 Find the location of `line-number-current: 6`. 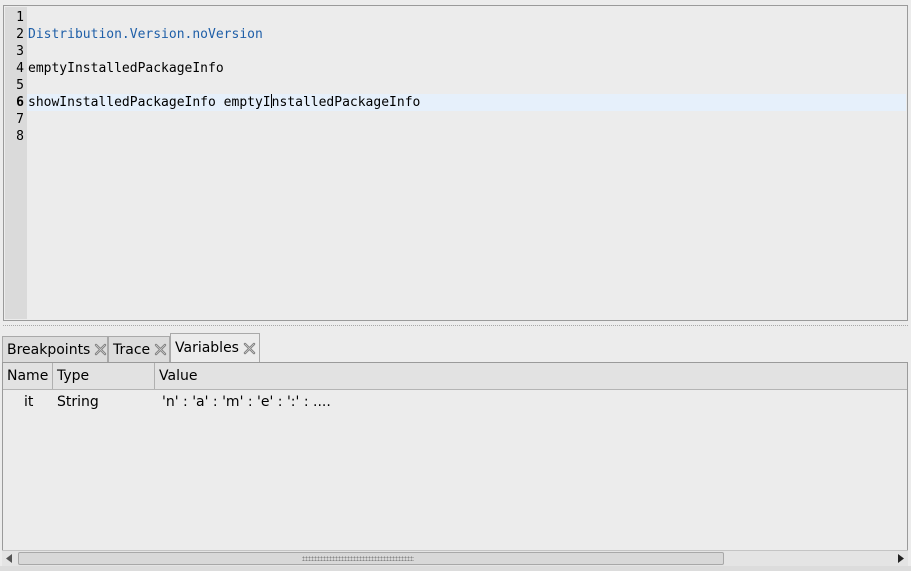

line-number-current: 6 is located at coordinates (20, 102).